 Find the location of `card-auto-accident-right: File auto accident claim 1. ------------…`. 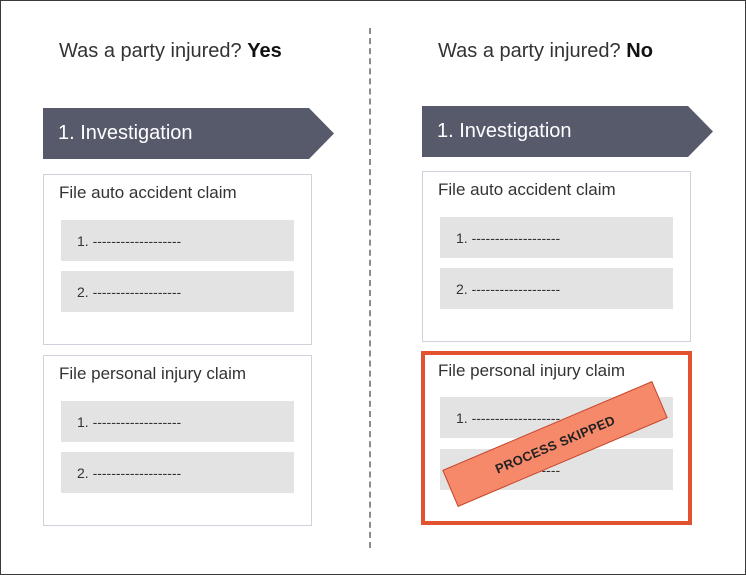

card-auto-accident-right: File auto accident claim 1. ------------… is located at coordinates (556, 256).